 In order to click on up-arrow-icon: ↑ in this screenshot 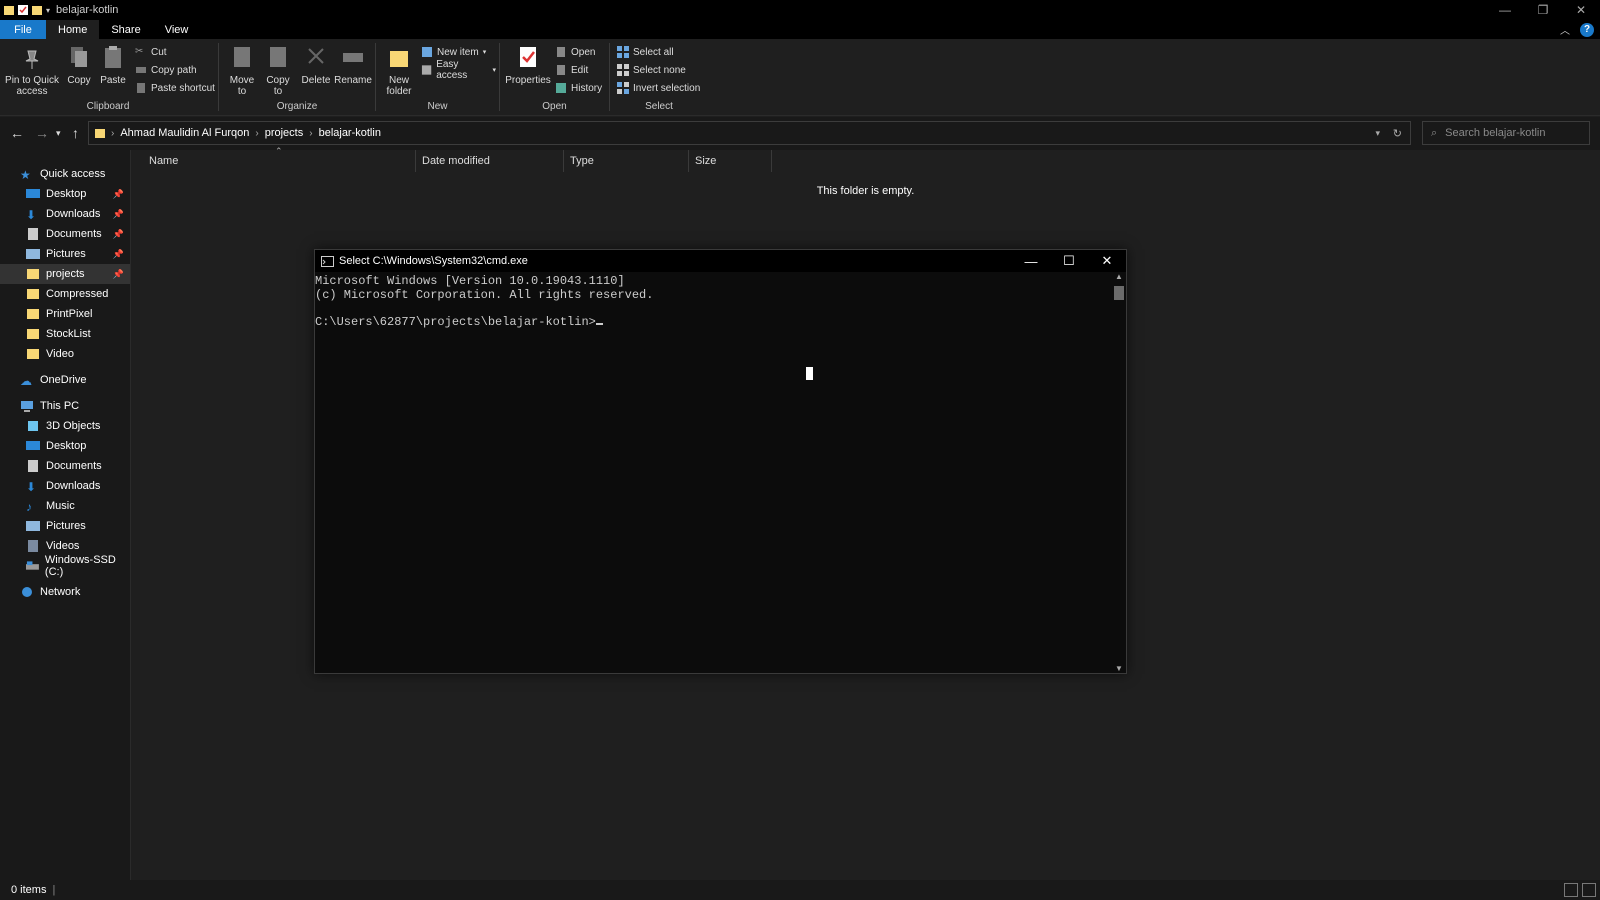, I will do `click(75, 133)`.